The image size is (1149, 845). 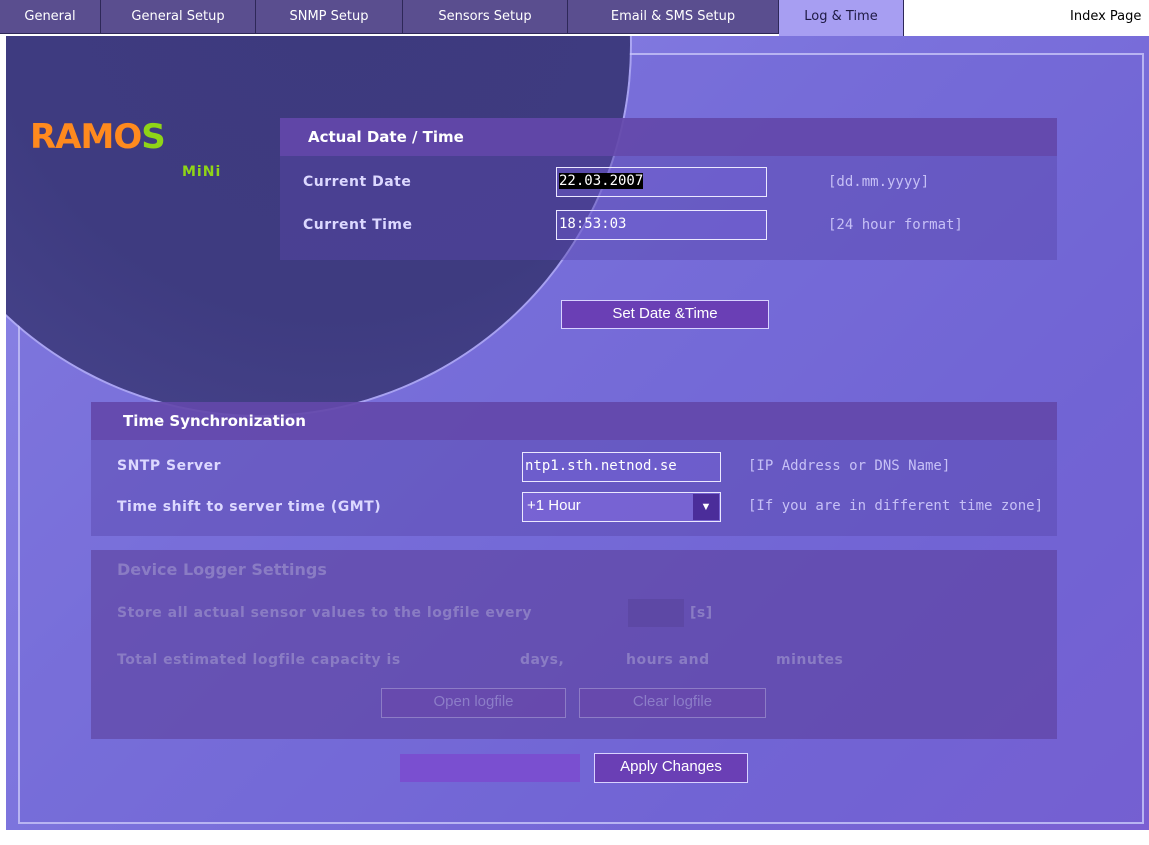 What do you see at coordinates (672, 703) in the screenshot?
I see `clear-logfile-button: Clear logfile` at bounding box center [672, 703].